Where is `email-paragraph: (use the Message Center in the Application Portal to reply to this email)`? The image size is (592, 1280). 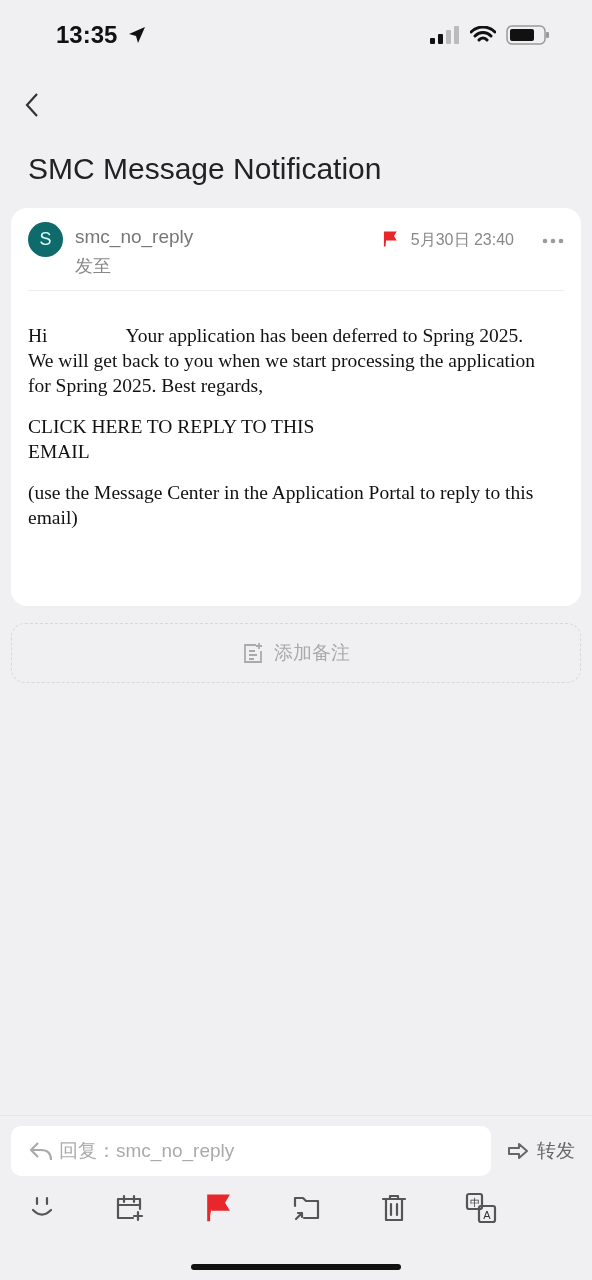 email-paragraph: (use the Message Center in the Application Portal to reply to this email) is located at coordinates (281, 505).